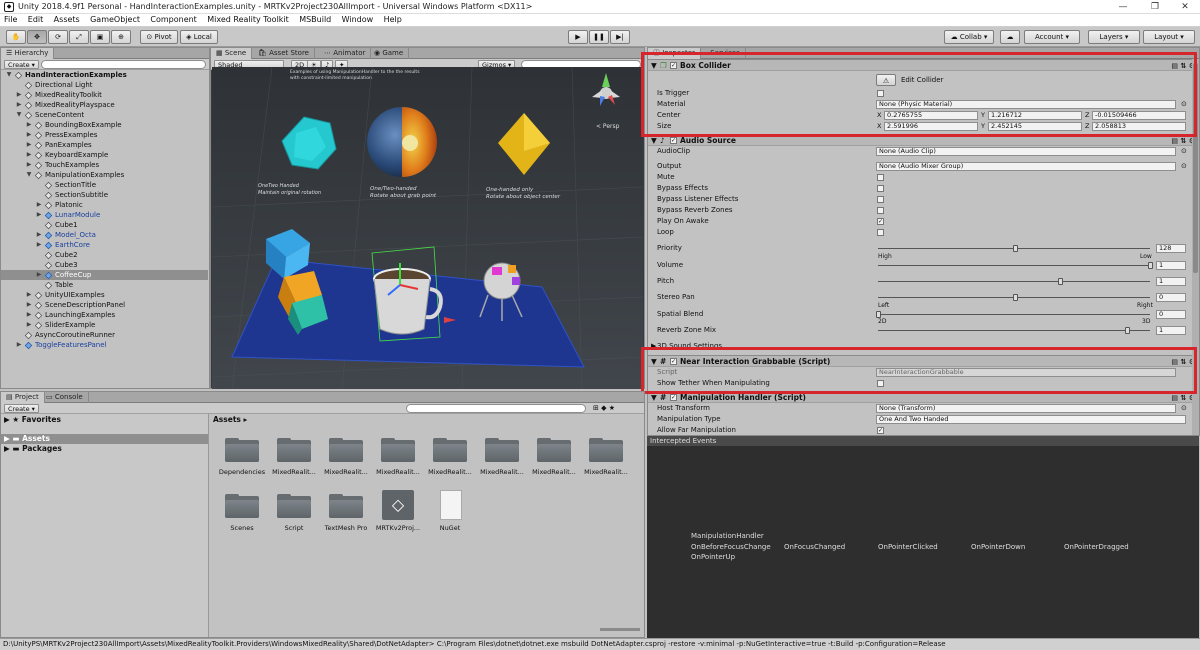 The height and width of the screenshot is (650, 1200). What do you see at coordinates (653, 346) in the screenshot?
I see `foldout-icon: ▶` at bounding box center [653, 346].